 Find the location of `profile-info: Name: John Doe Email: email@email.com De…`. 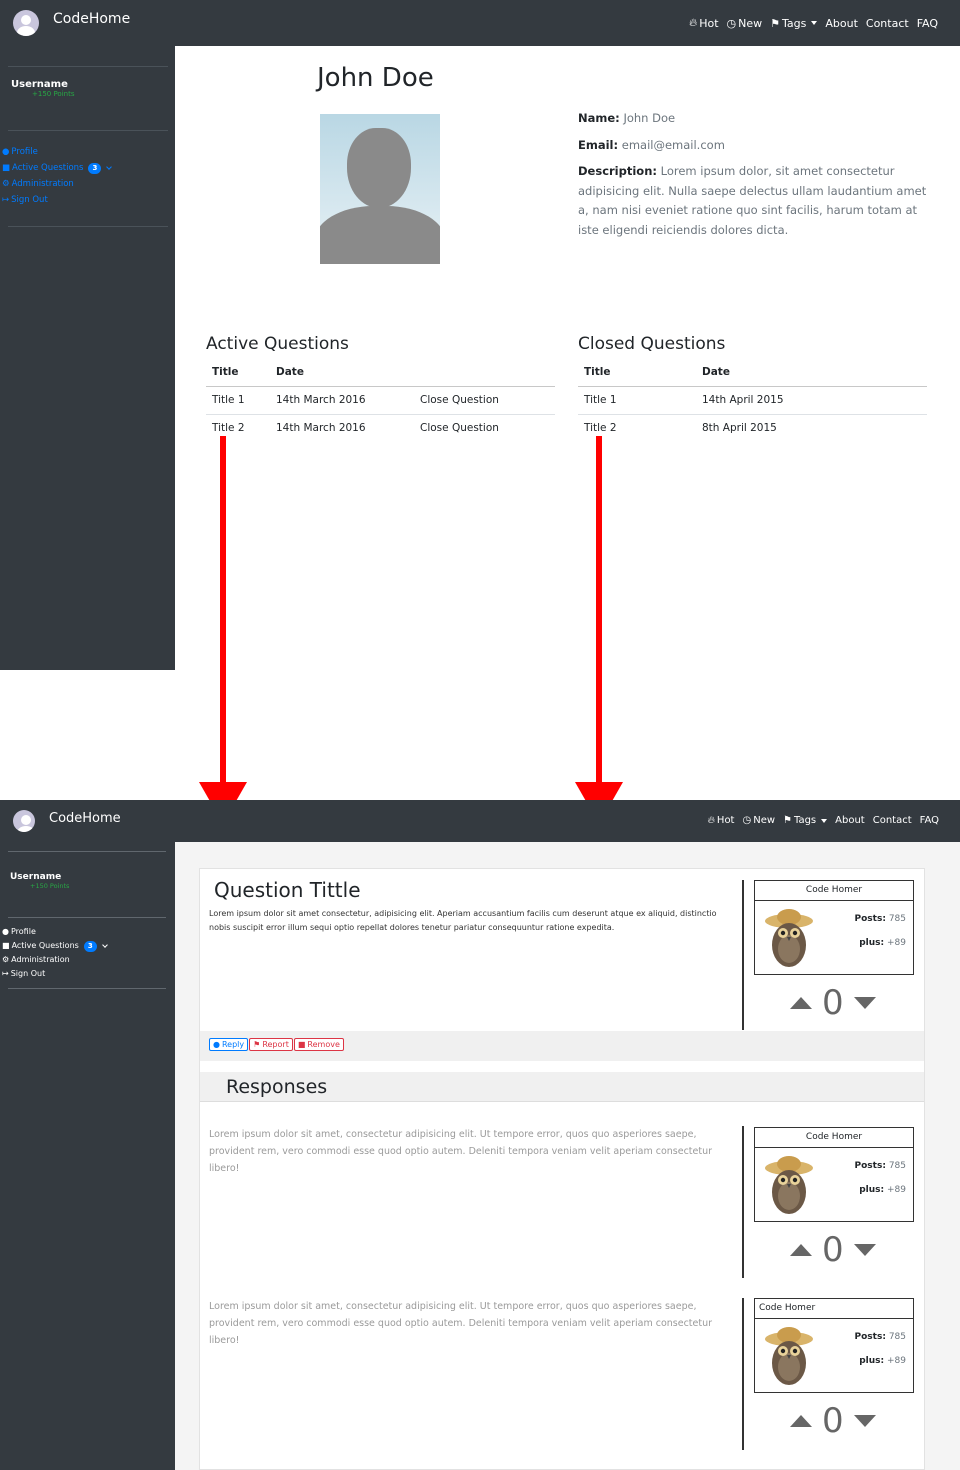

profile-info: Name: John Doe Email: email@email.com De… is located at coordinates (753, 174).